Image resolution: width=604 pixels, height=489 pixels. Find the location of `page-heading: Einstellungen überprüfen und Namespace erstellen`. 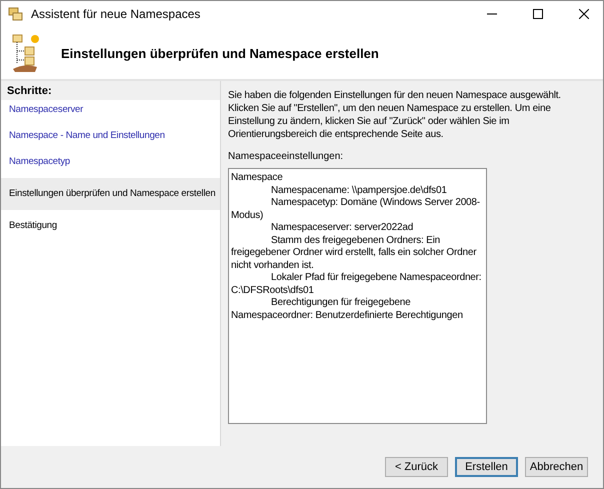

page-heading: Einstellungen überprüfen und Namespace erstellen is located at coordinates (220, 53).